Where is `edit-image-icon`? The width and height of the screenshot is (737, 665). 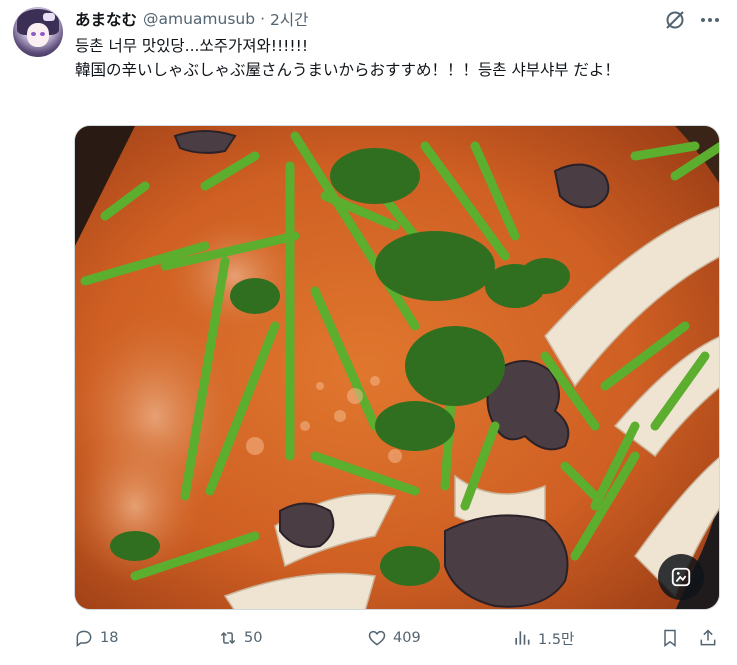
edit-image-icon is located at coordinates (681, 577).